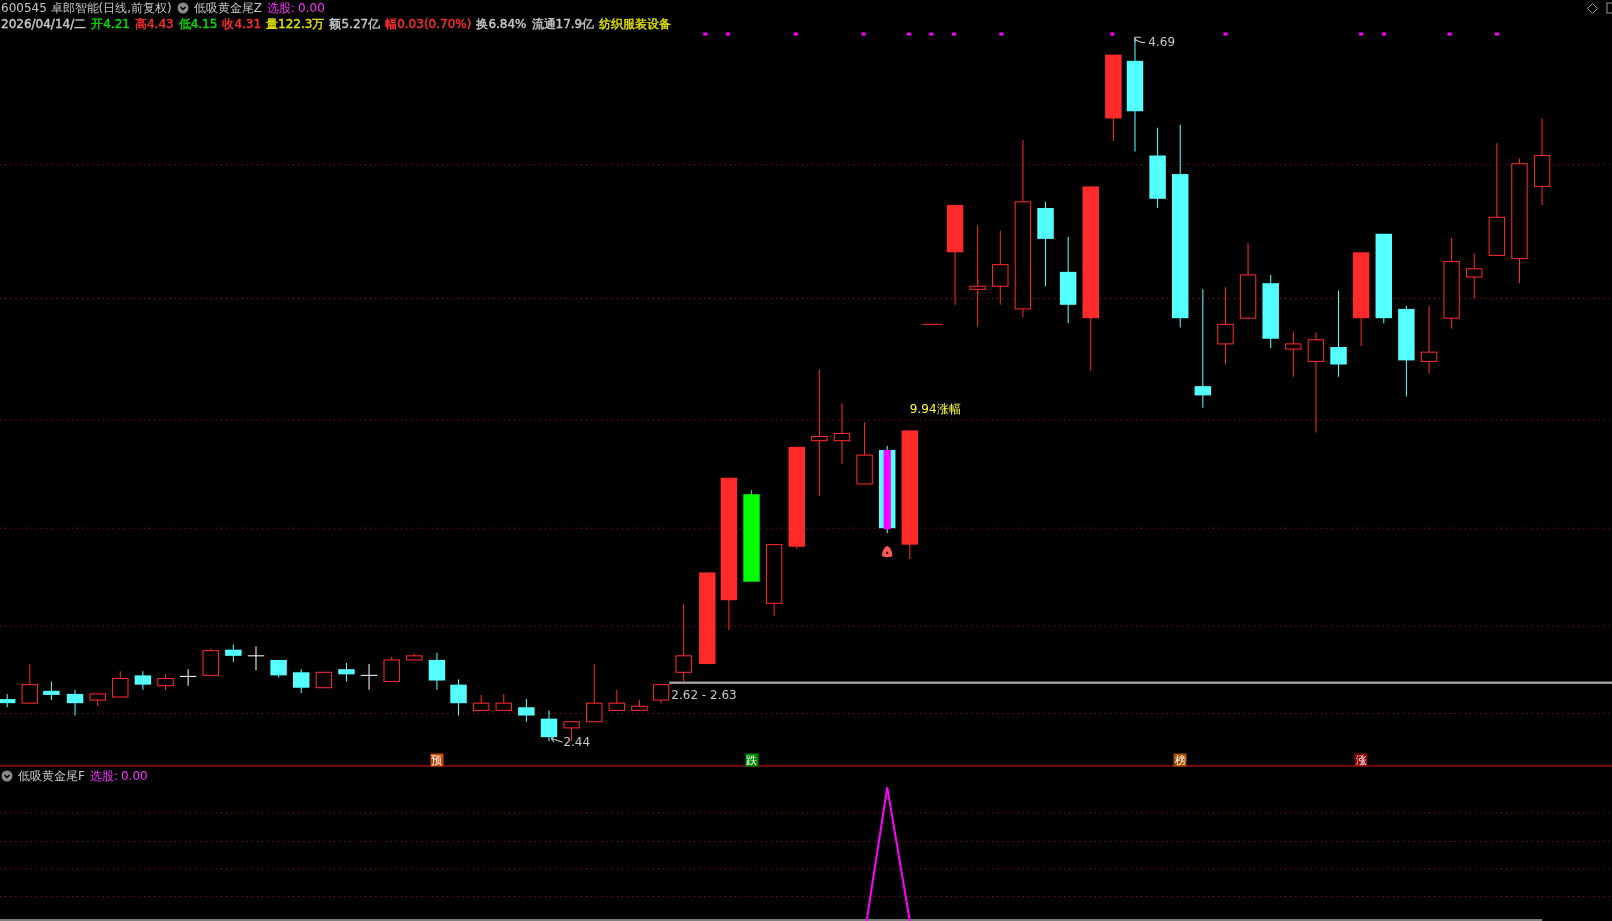 The height and width of the screenshot is (921, 1612). I want to click on signal-marker: 榜, so click(1180, 760).